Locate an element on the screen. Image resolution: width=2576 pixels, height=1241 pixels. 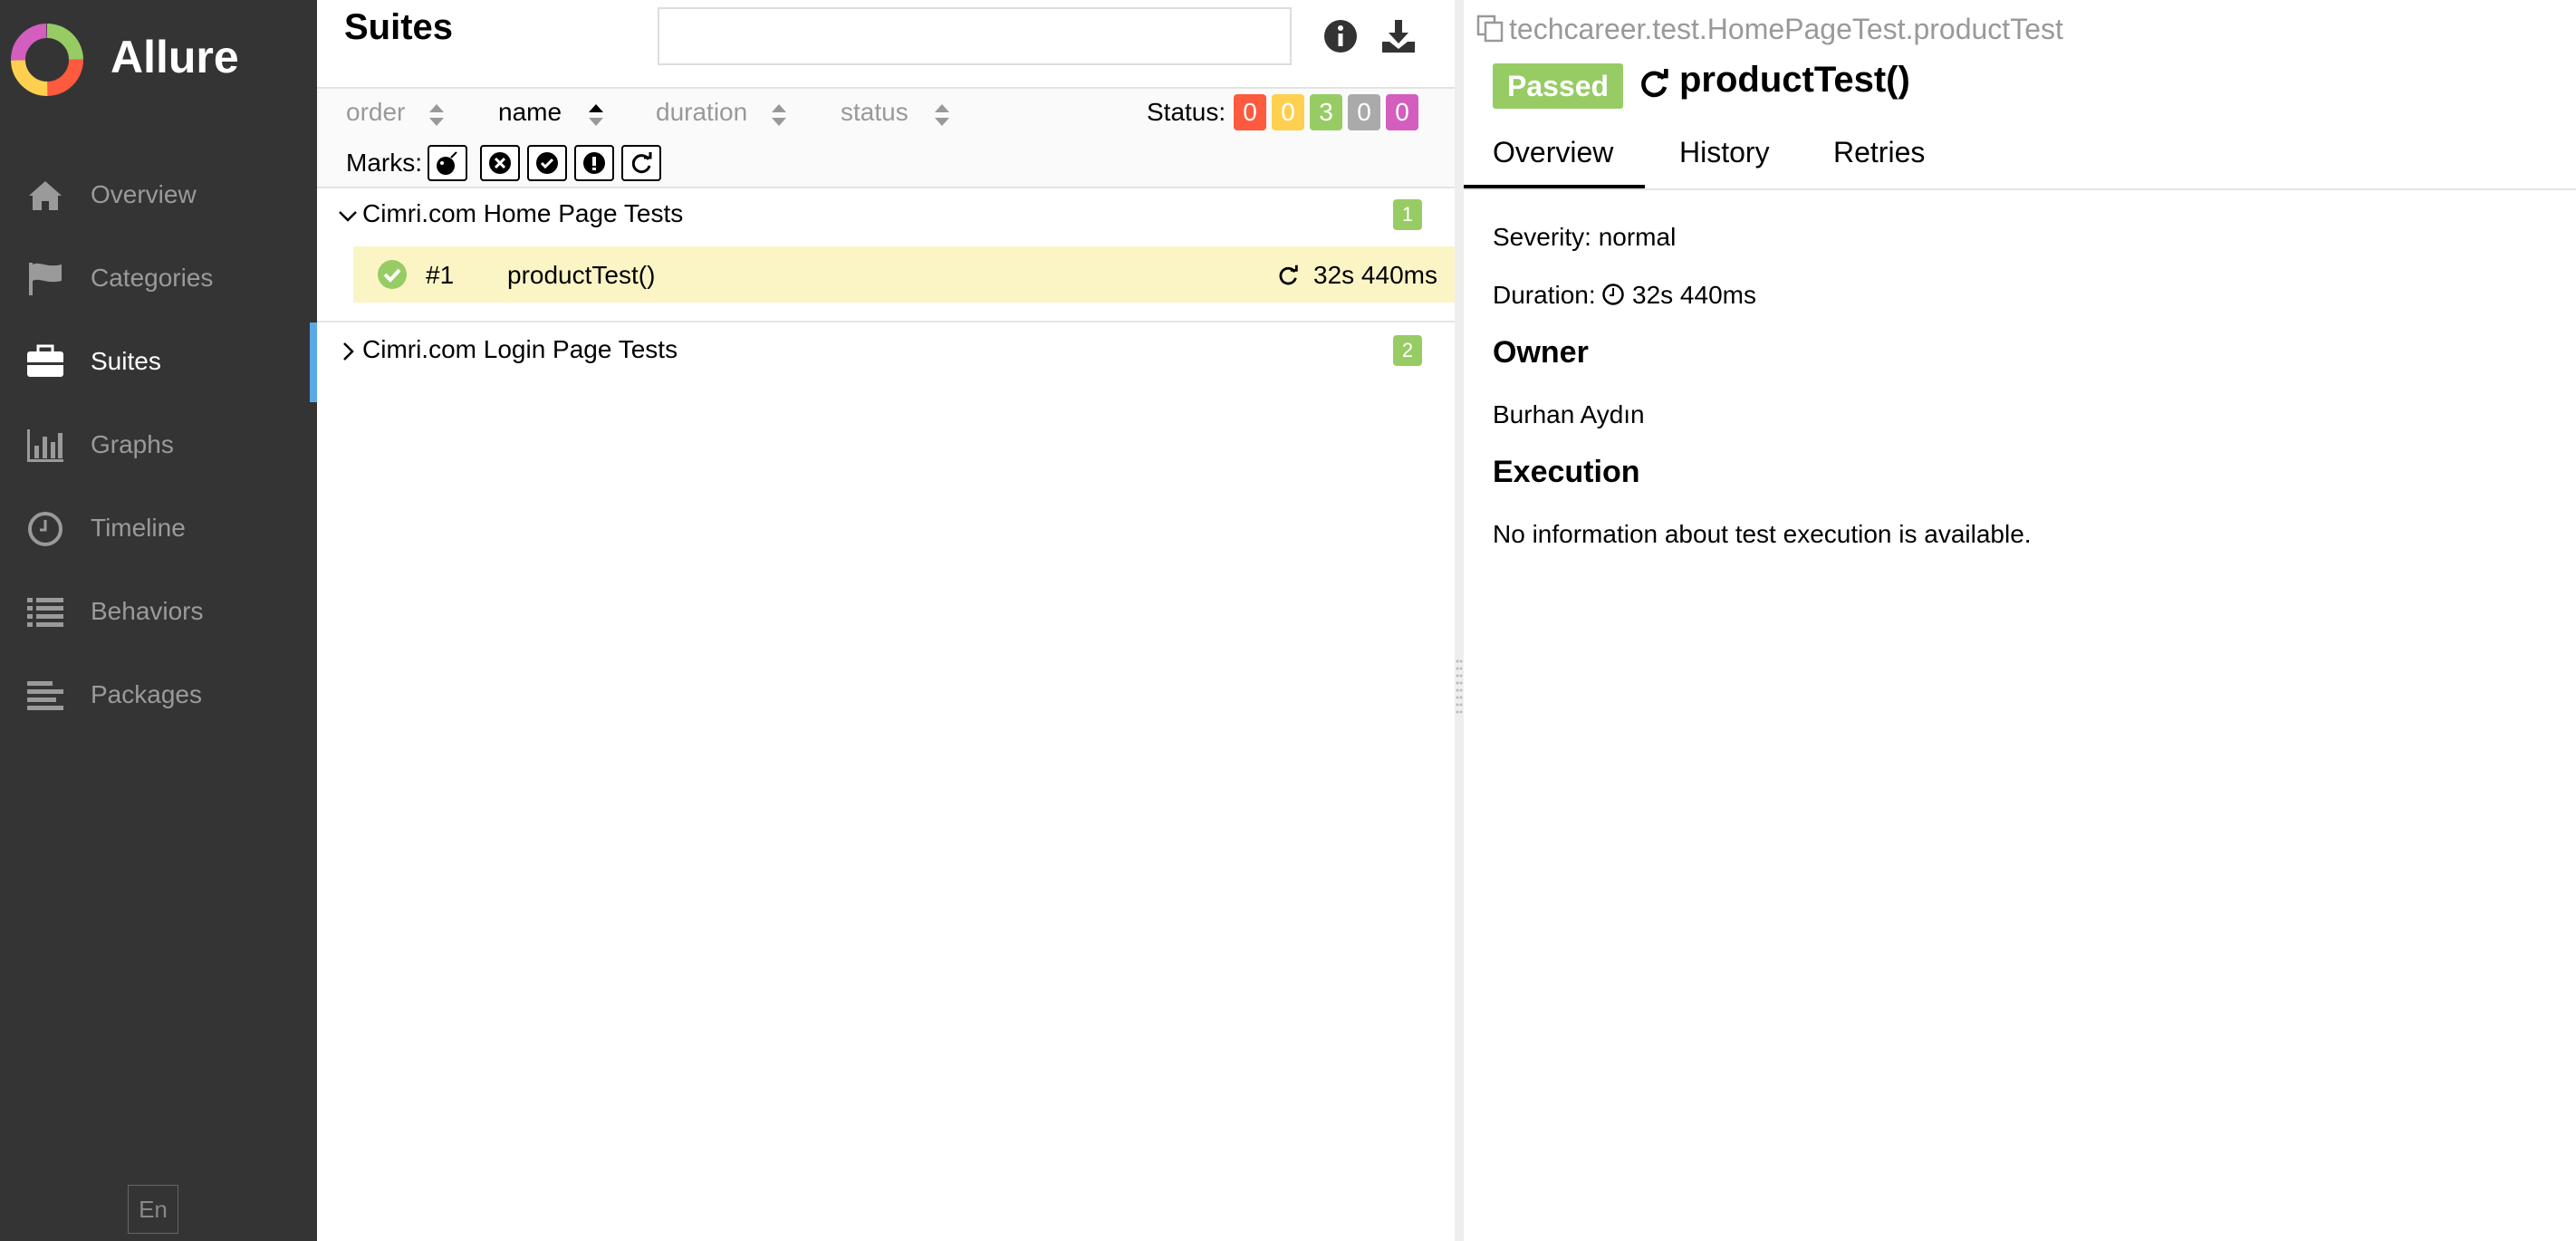
sidebar-item-label: Categories is located at coordinates (152, 278).